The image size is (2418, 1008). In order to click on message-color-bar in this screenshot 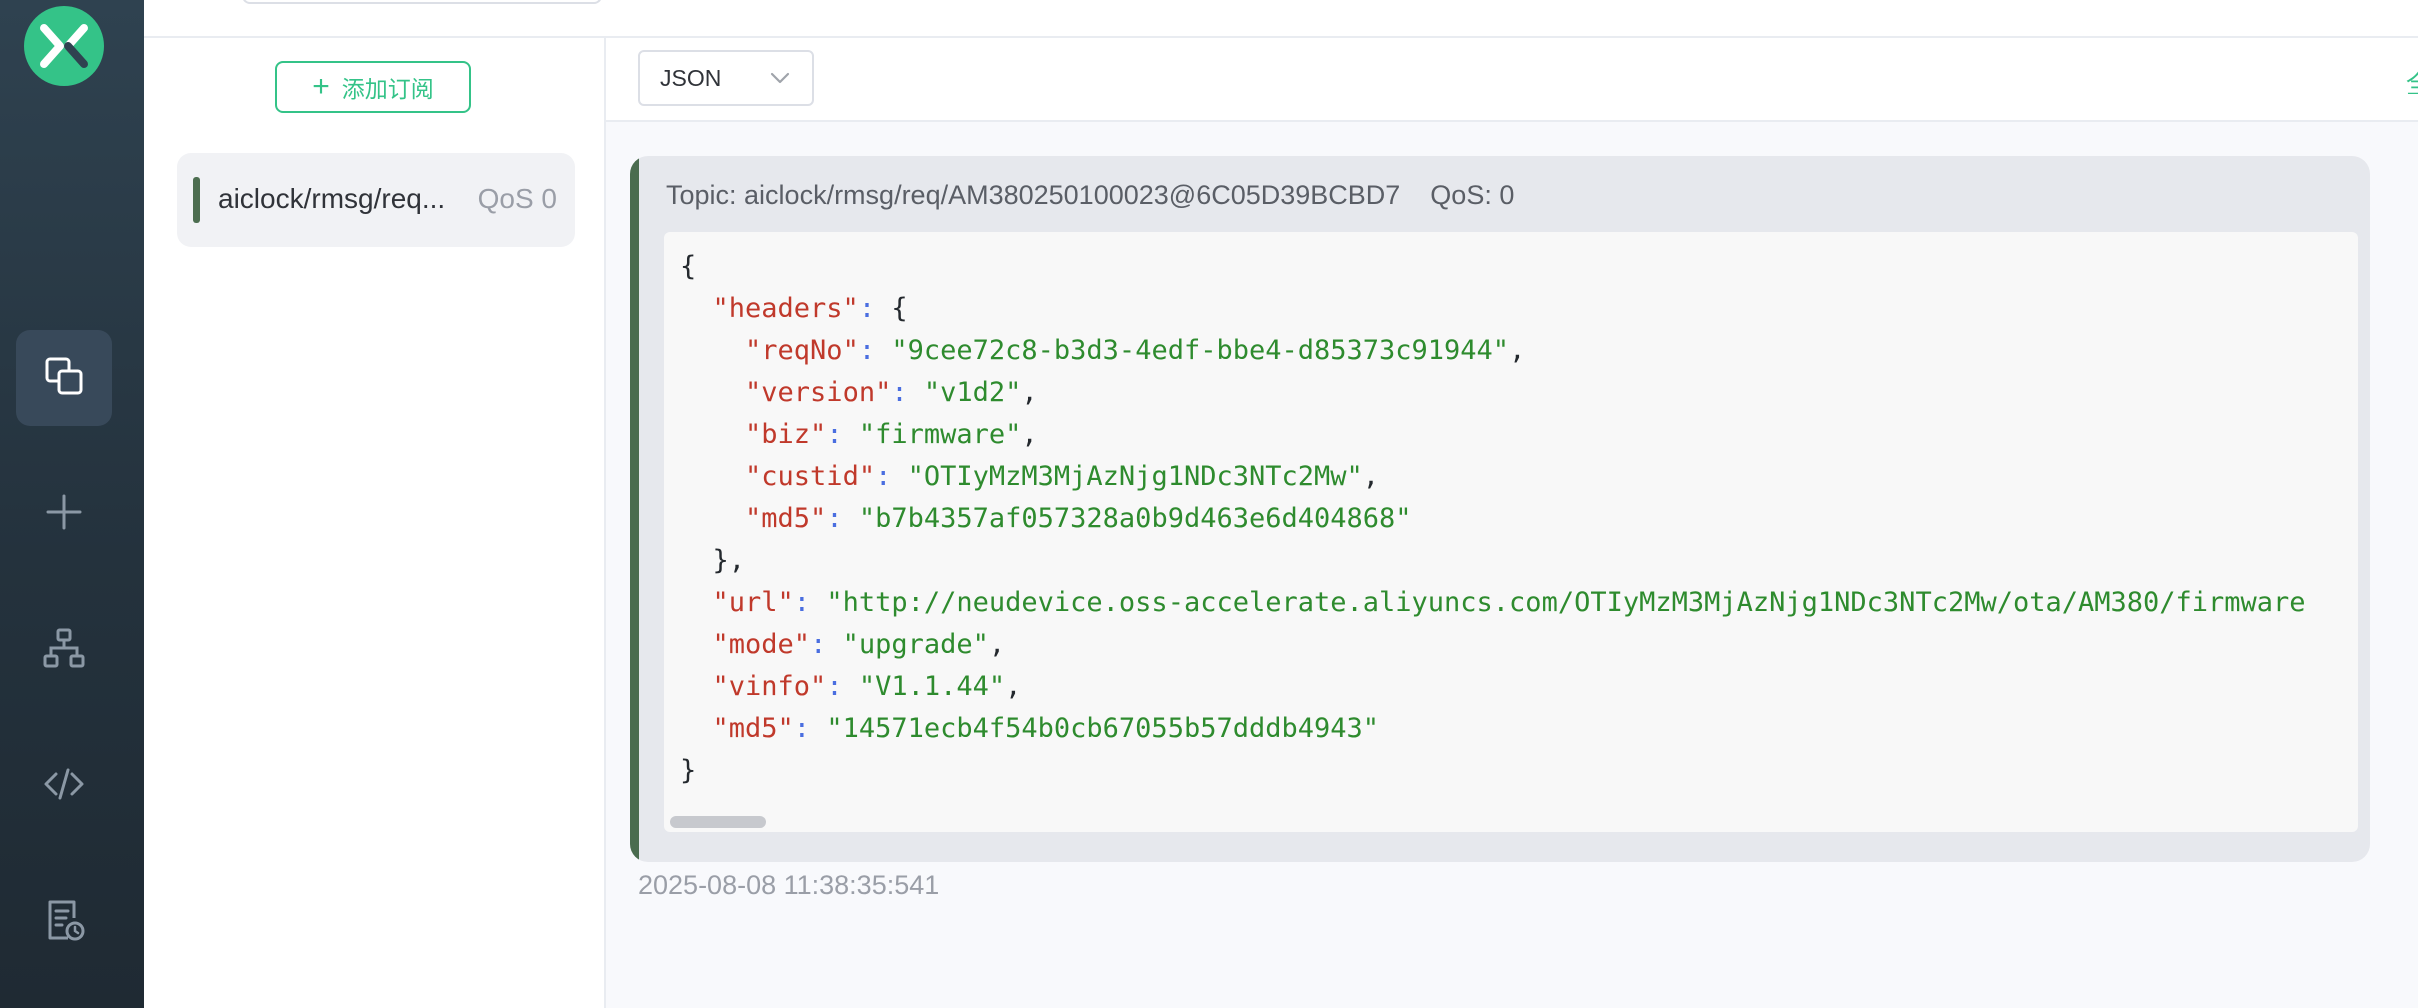, I will do `click(634, 509)`.